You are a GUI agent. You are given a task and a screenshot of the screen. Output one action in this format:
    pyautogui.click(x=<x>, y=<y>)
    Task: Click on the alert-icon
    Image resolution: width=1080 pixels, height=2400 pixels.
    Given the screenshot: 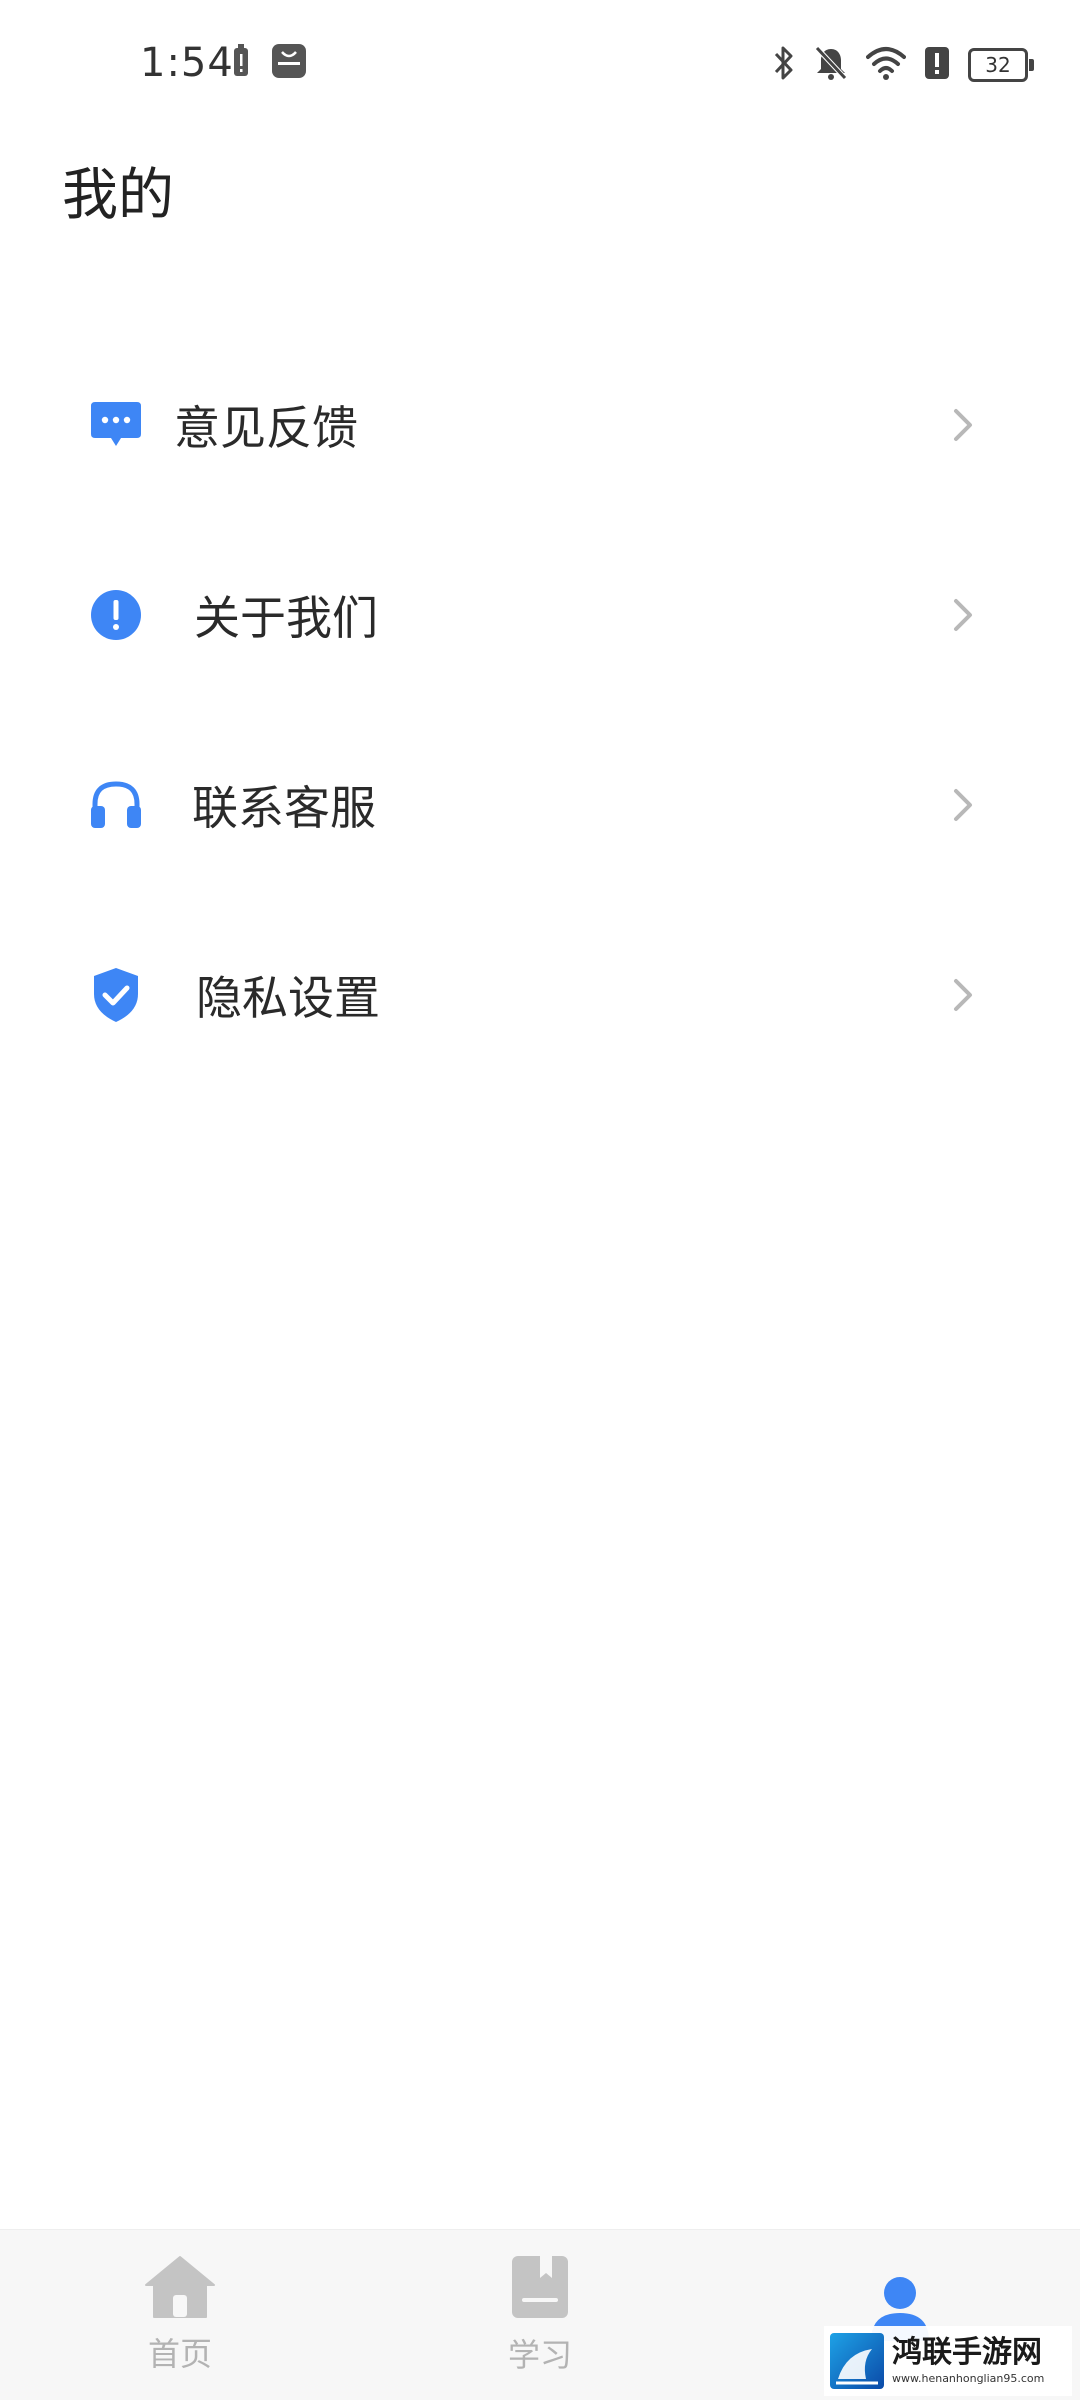 What is the action you would take?
    pyautogui.click(x=937, y=65)
    